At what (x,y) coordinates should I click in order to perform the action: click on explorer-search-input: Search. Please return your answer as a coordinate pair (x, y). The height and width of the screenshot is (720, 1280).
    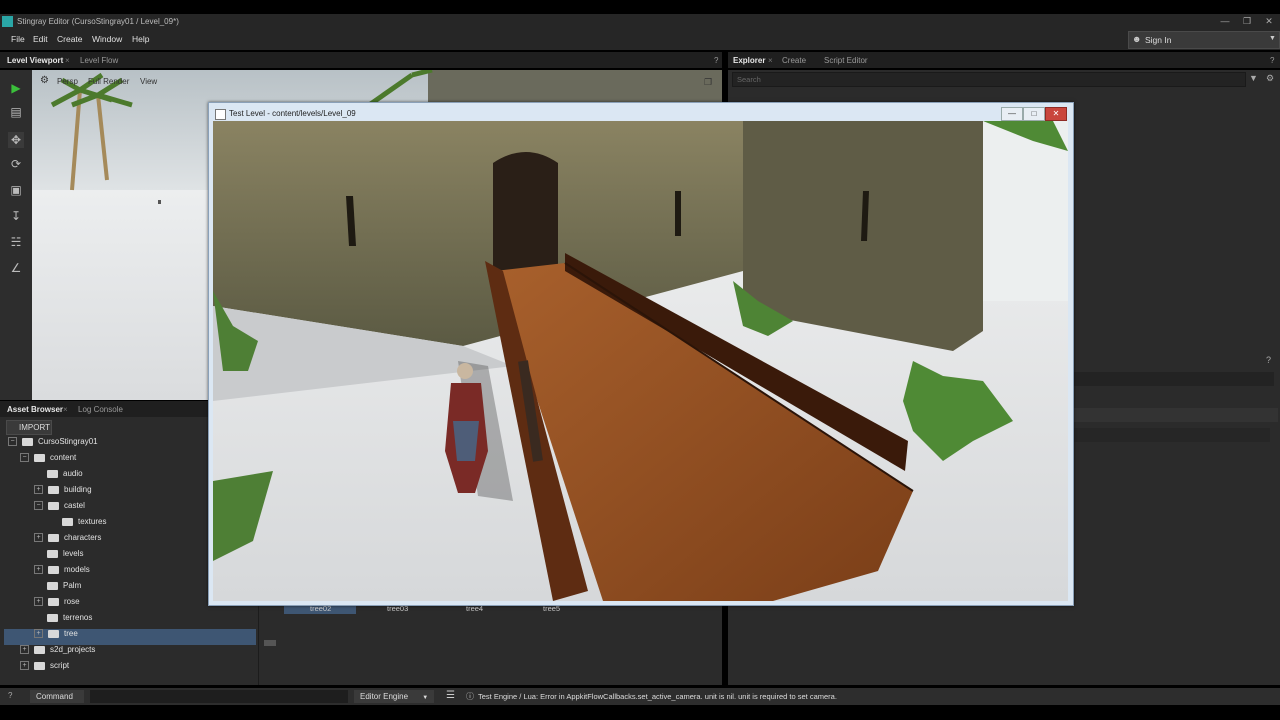
    Looking at the image, I should click on (989, 79).